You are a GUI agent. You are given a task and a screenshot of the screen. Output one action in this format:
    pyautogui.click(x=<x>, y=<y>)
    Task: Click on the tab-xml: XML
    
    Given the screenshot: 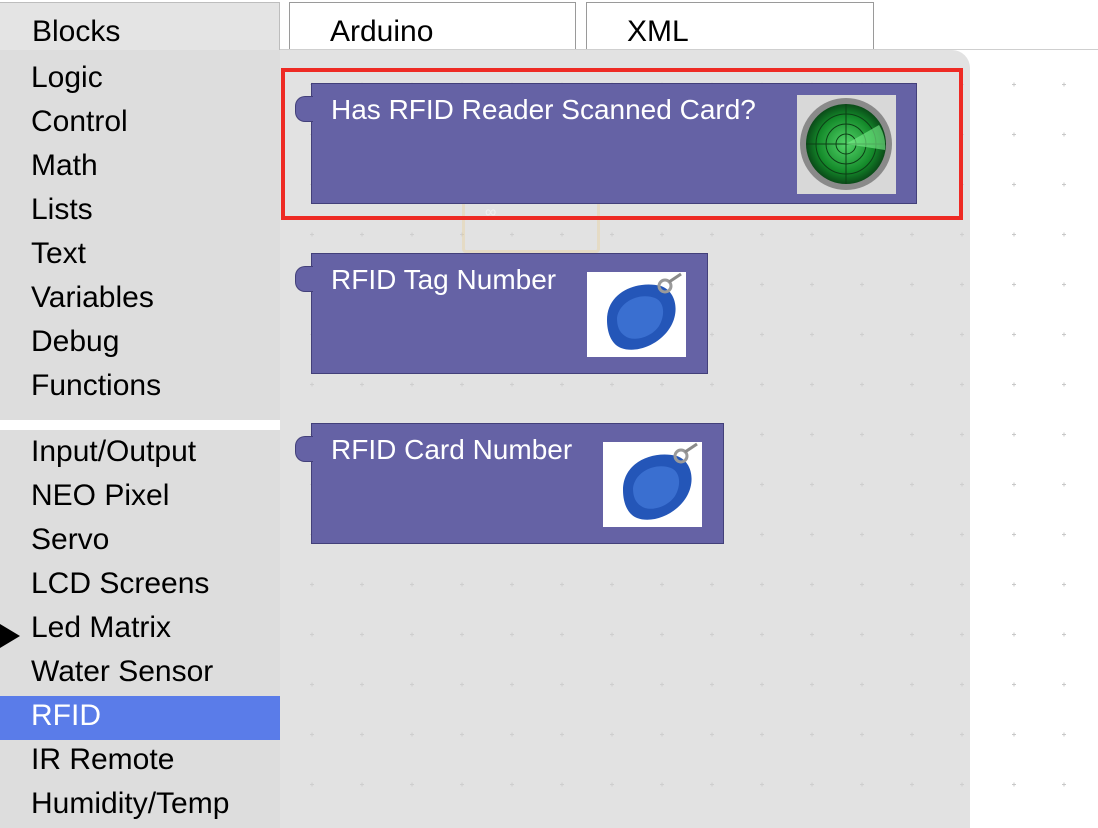 What is the action you would take?
    pyautogui.click(x=730, y=26)
    